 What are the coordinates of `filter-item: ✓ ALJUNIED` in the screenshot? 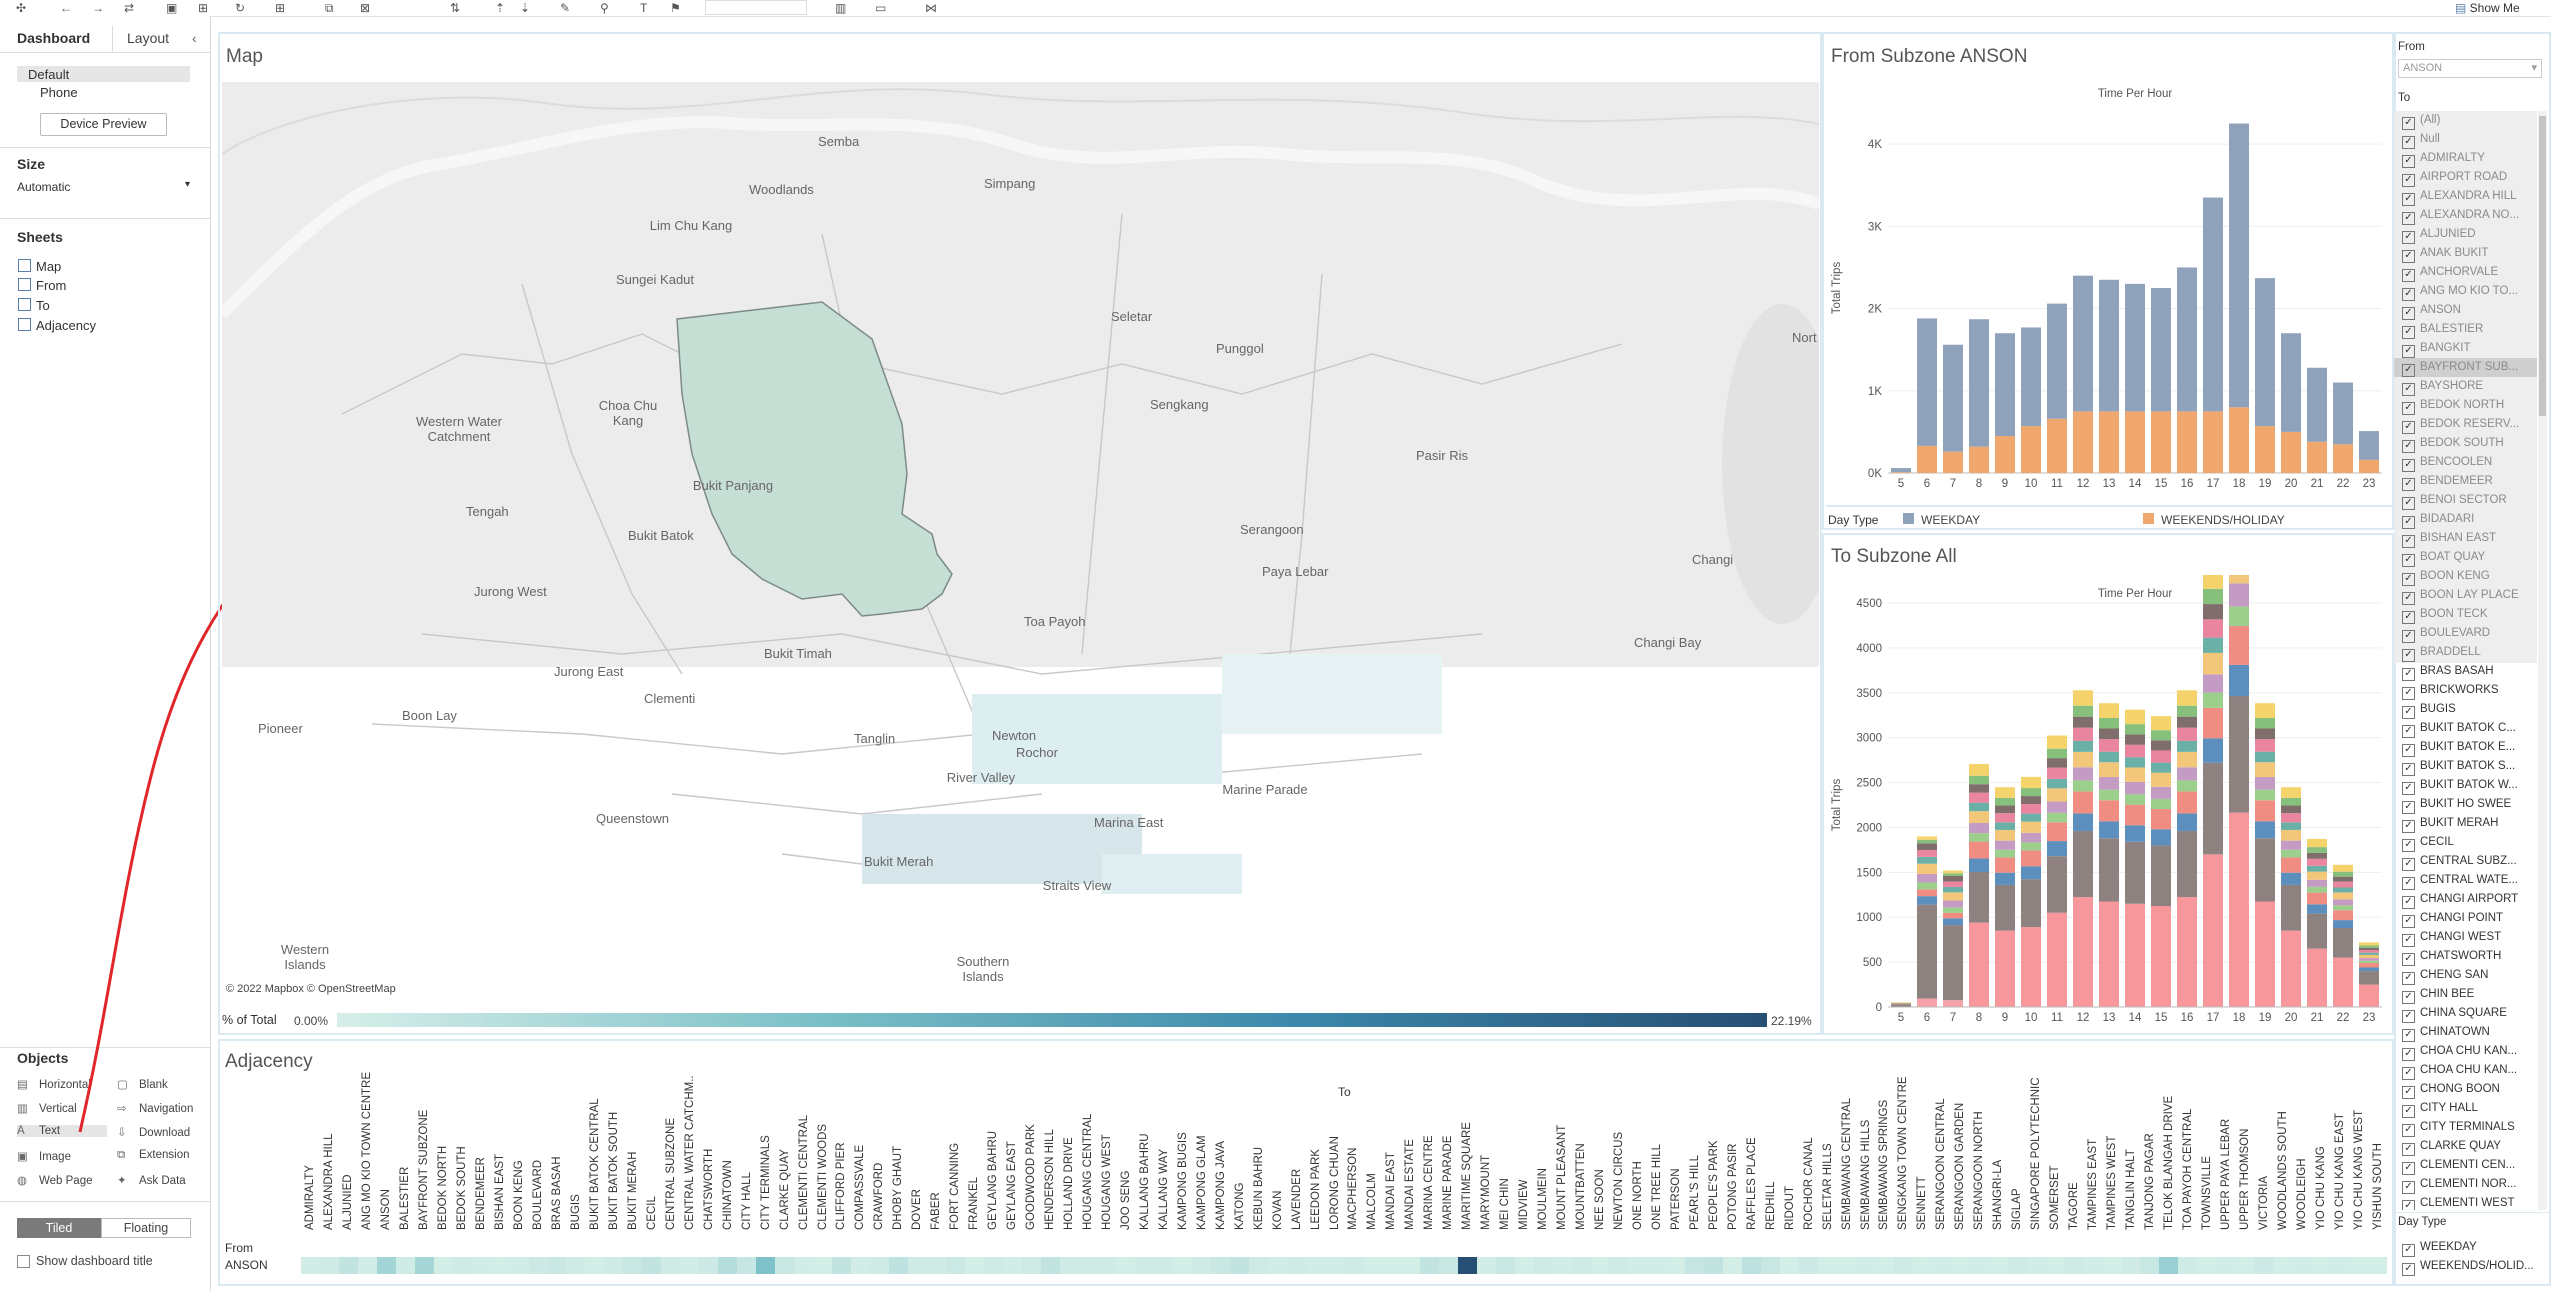 It's located at (2435, 234).